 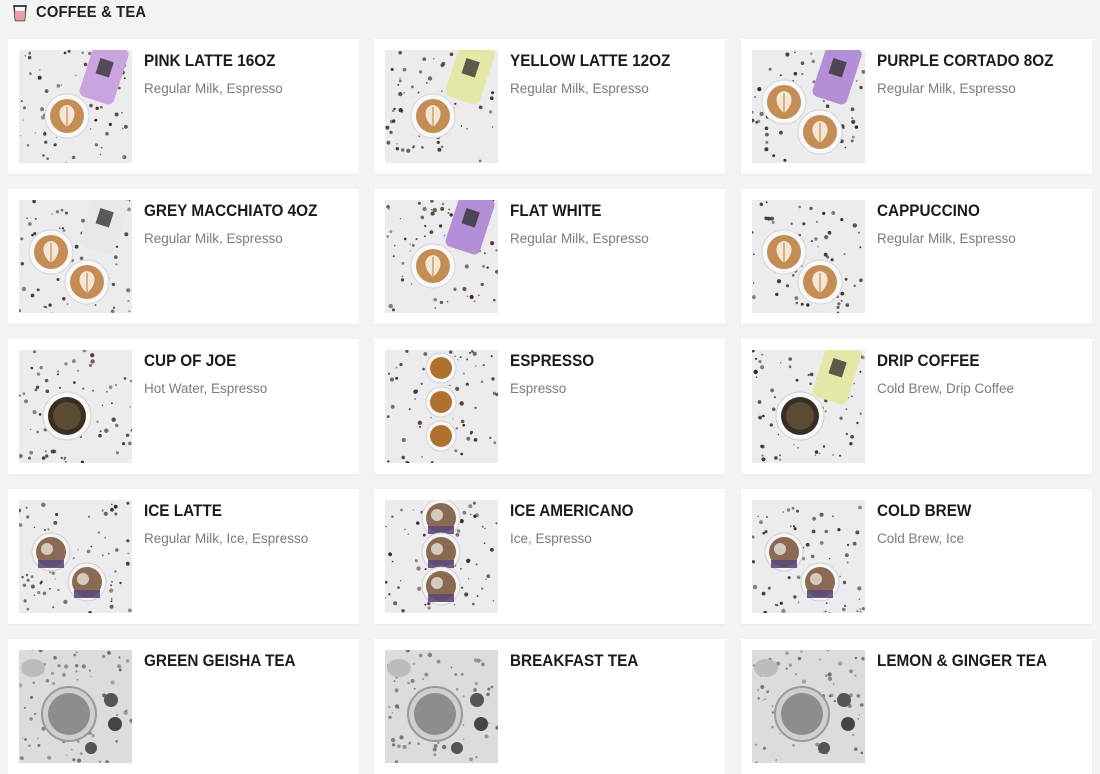 I want to click on menu-item-description: Regular Milk, Ice, Espresso, so click(x=226, y=538).